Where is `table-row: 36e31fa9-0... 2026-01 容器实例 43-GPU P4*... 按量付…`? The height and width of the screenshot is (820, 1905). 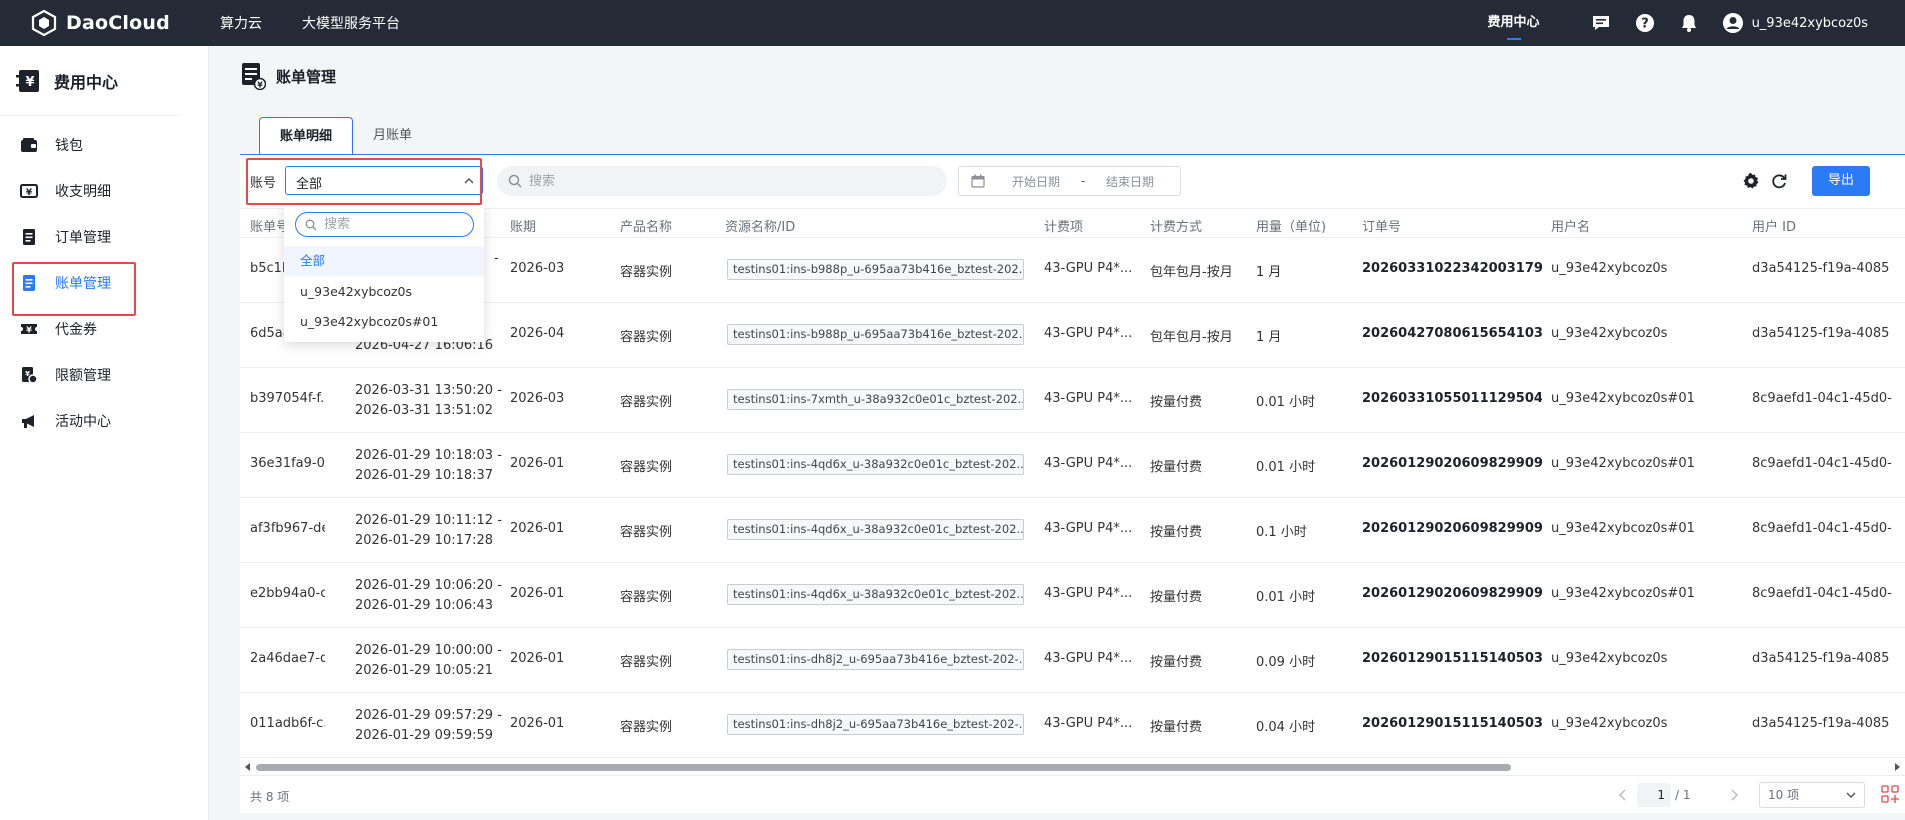
table-row: 36e31fa9-0... 2026-01 容器实例 43-GPU P4*... 按量付… is located at coordinates (1072, 465).